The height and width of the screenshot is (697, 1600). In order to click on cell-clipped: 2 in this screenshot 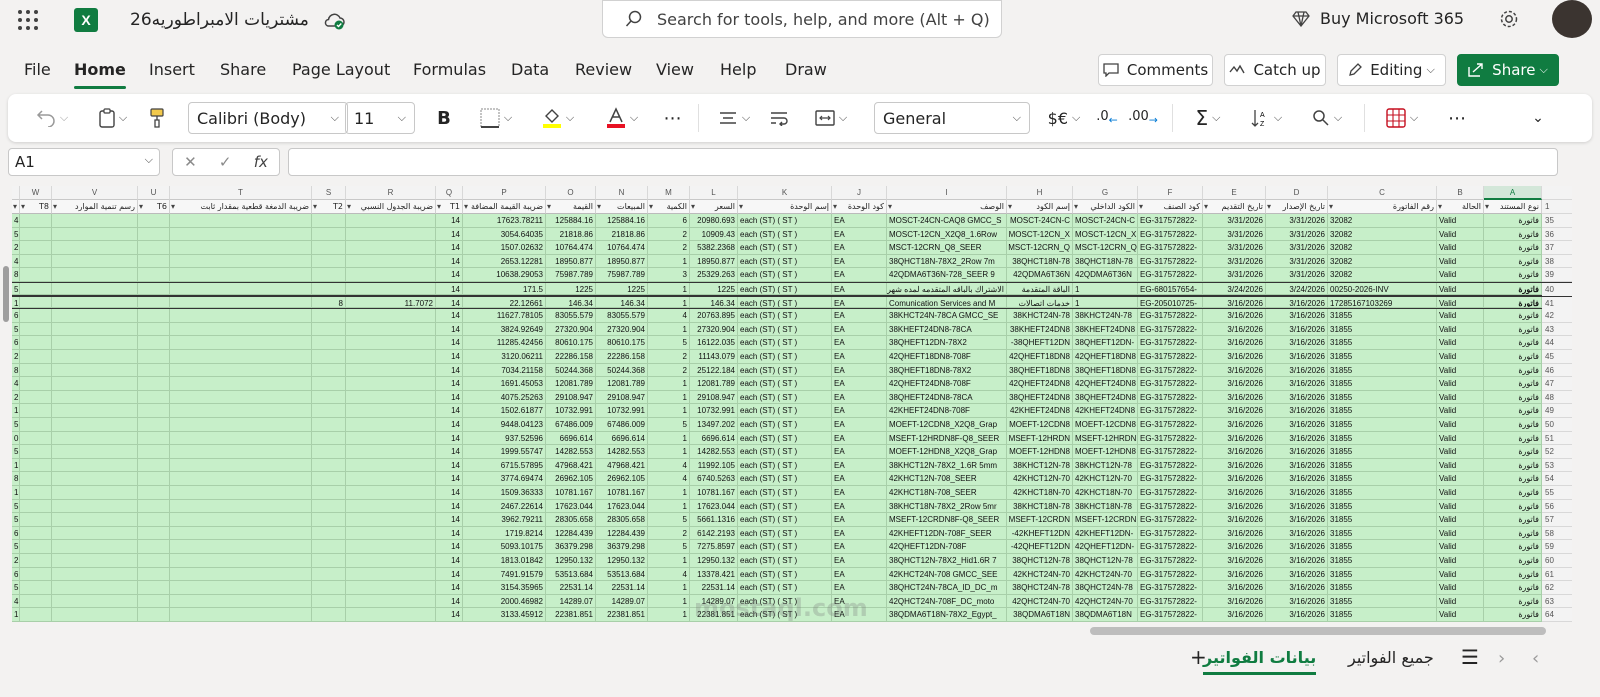, I will do `click(16, 357)`.